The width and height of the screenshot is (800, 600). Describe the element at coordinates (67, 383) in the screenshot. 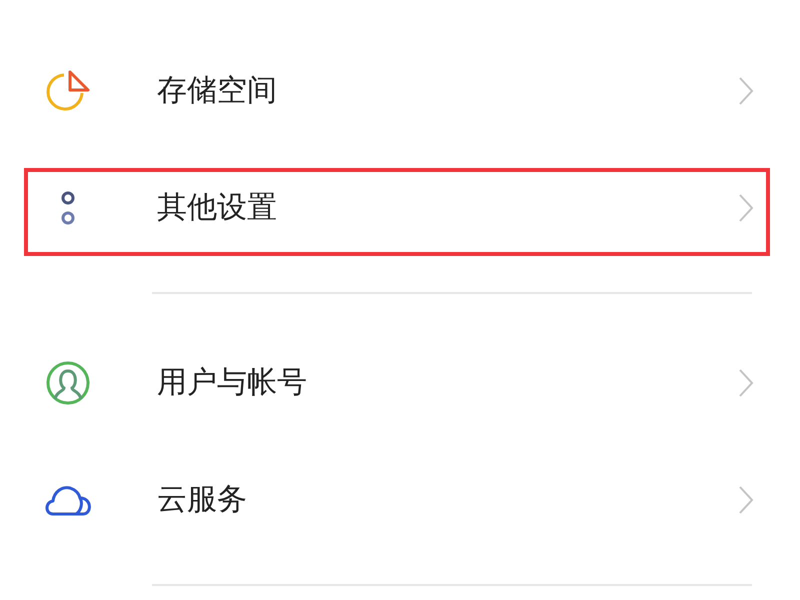

I see `user-icon` at that location.